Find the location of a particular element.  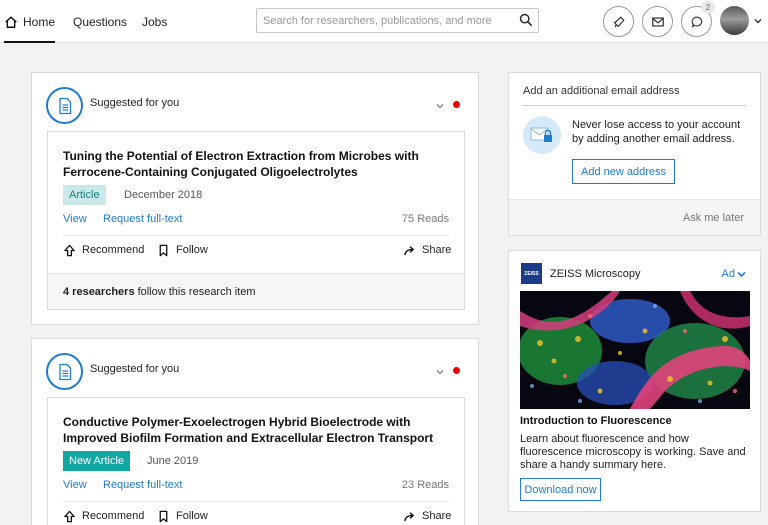

fluorescence-microscopy-image is located at coordinates (635, 350).